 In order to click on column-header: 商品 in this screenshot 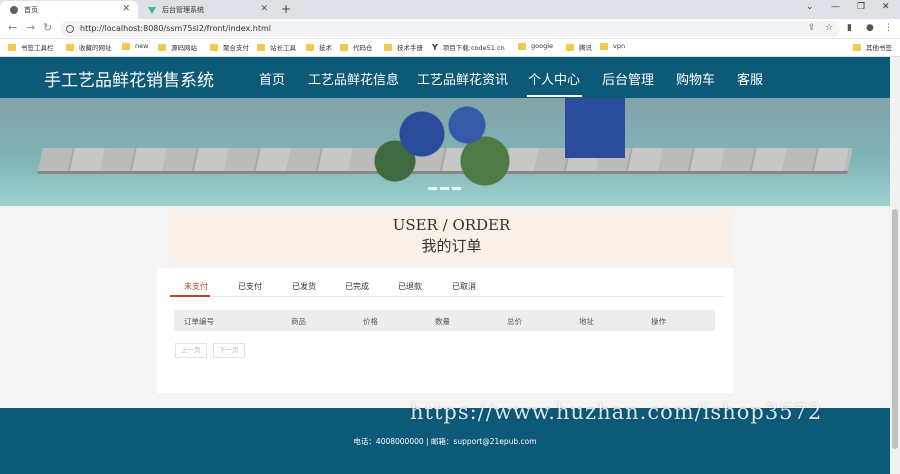, I will do `click(298, 321)`.